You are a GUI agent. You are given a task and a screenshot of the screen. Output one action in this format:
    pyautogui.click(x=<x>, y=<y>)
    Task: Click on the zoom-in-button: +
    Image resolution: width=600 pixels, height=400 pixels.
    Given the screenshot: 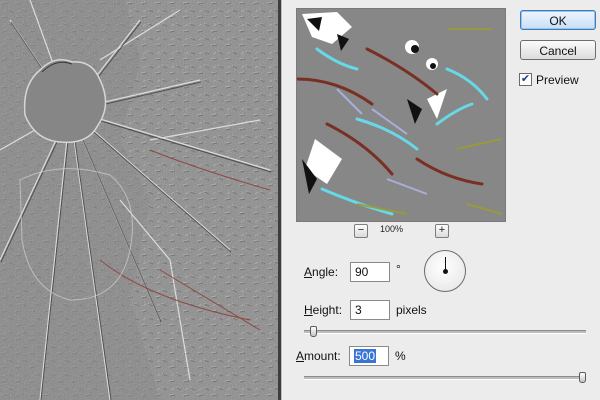 What is the action you would take?
    pyautogui.click(x=442, y=231)
    